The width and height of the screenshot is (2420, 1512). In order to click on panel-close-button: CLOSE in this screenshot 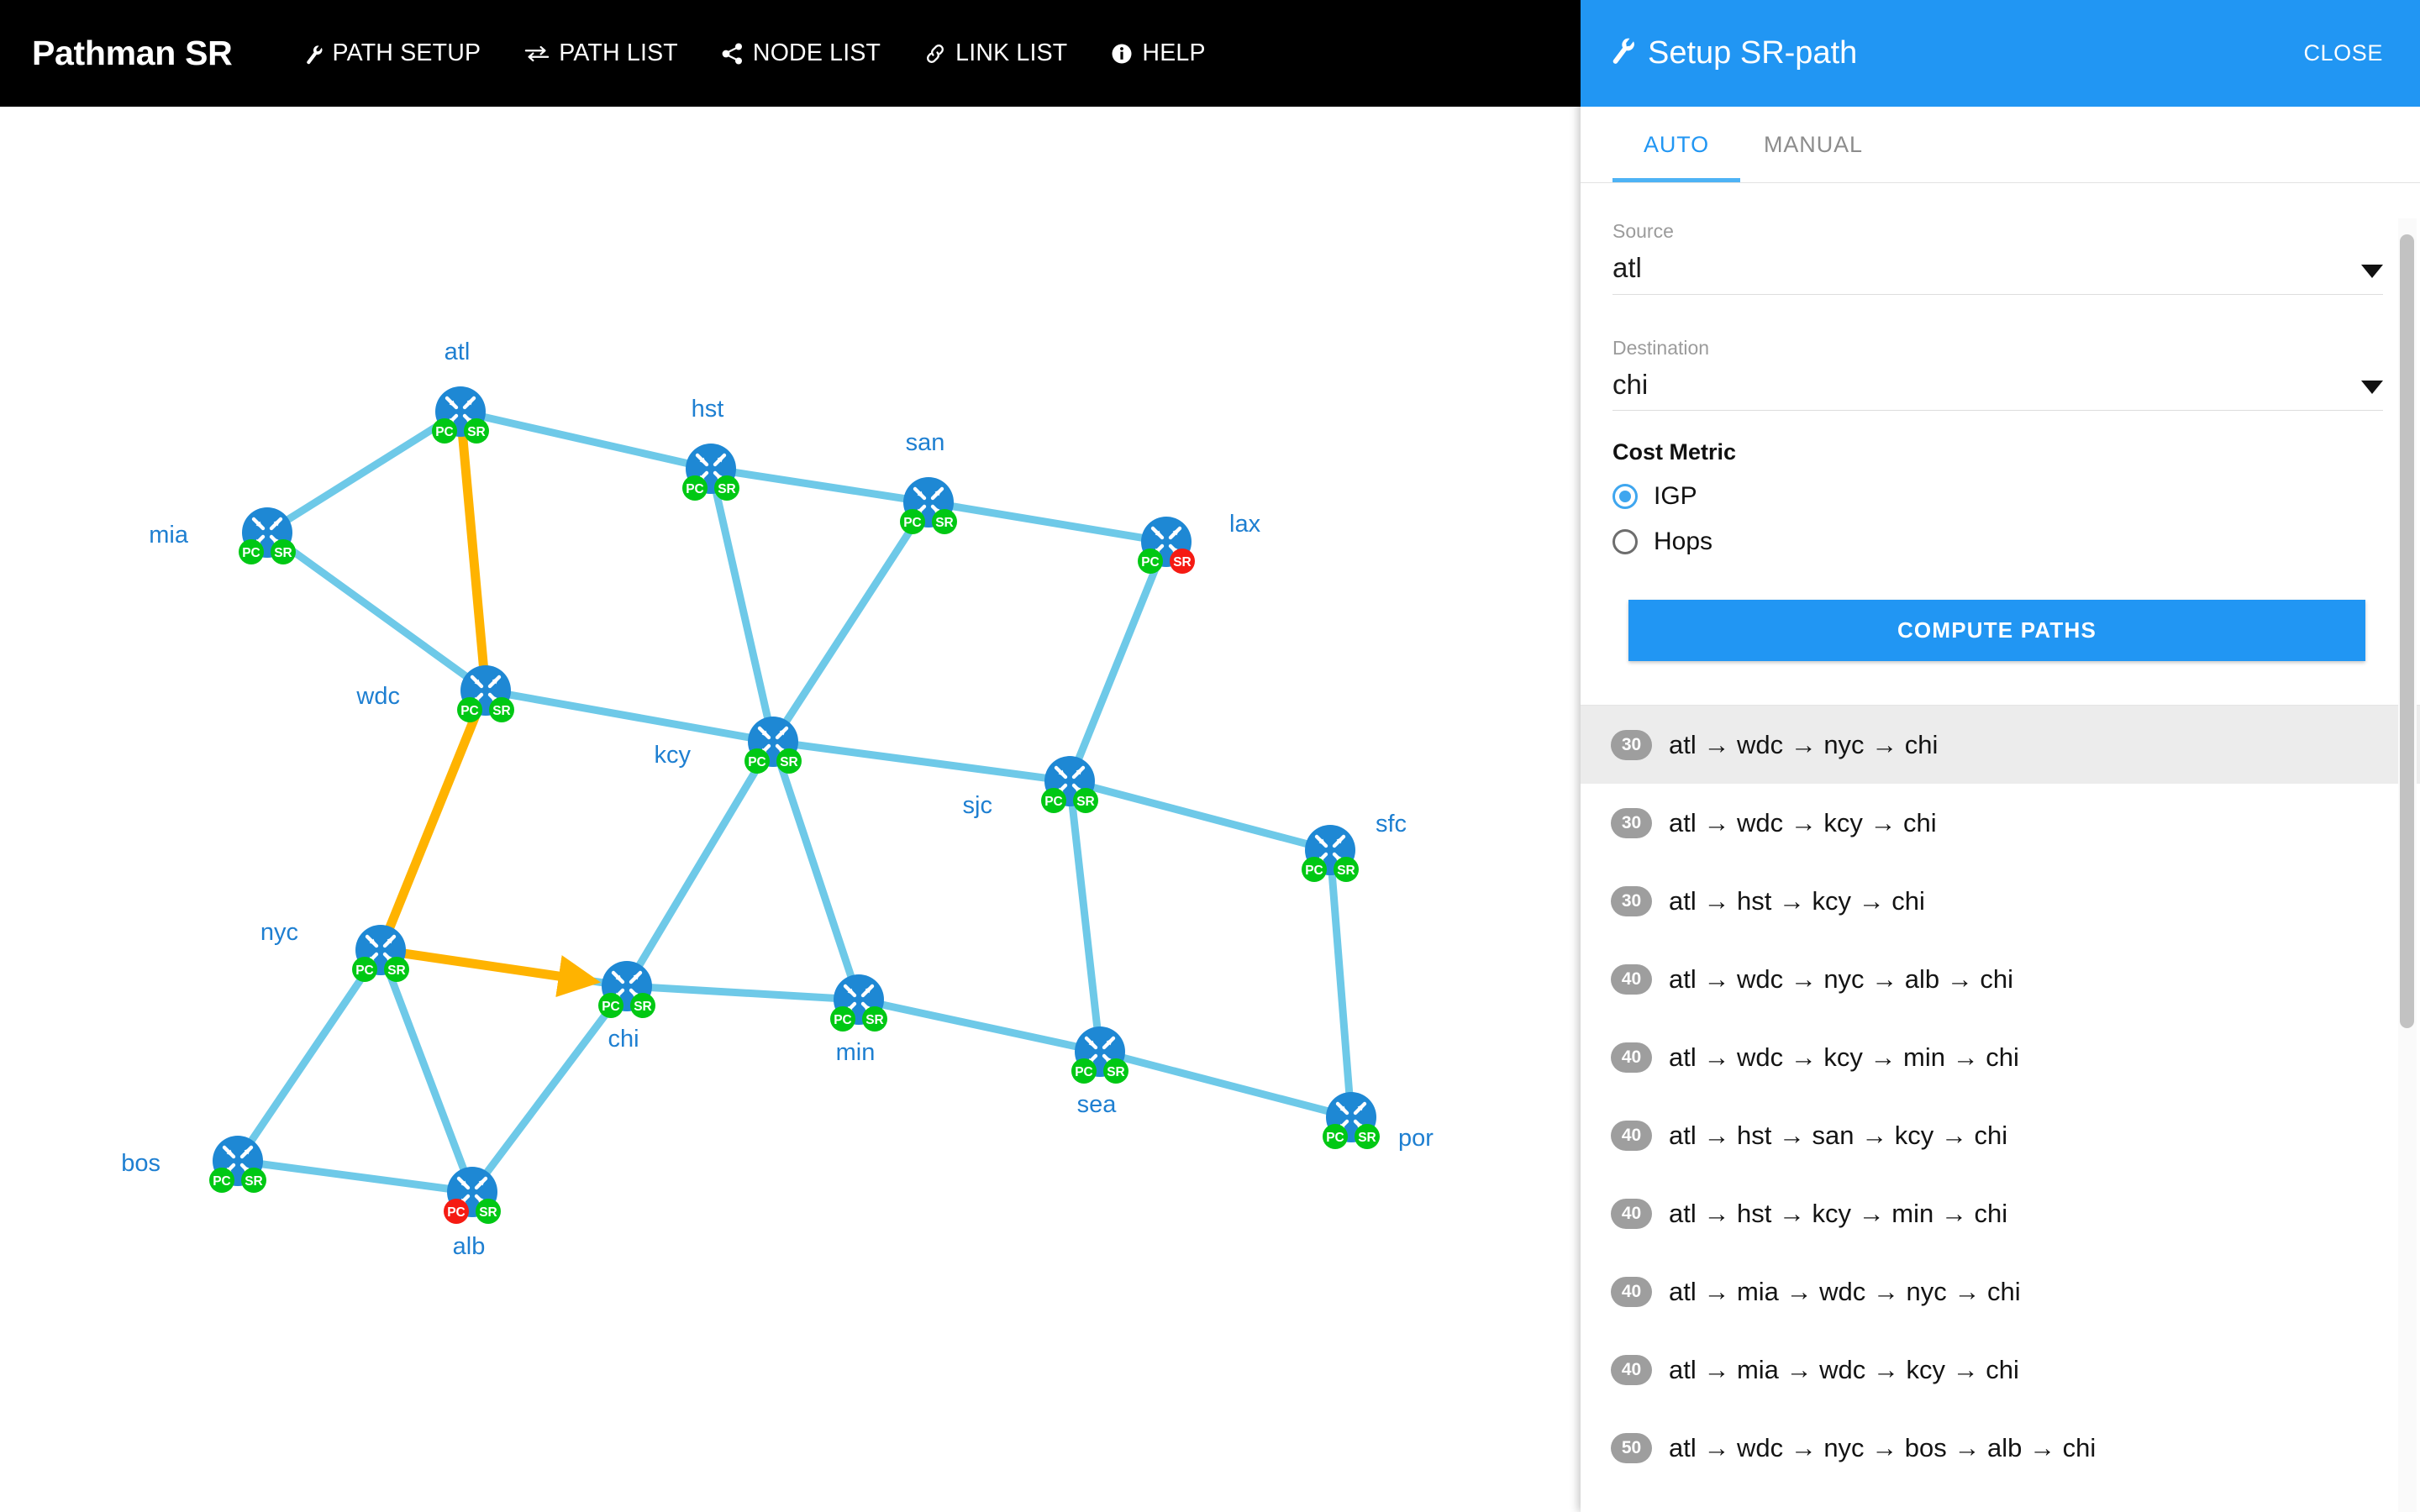, I will do `click(2343, 53)`.